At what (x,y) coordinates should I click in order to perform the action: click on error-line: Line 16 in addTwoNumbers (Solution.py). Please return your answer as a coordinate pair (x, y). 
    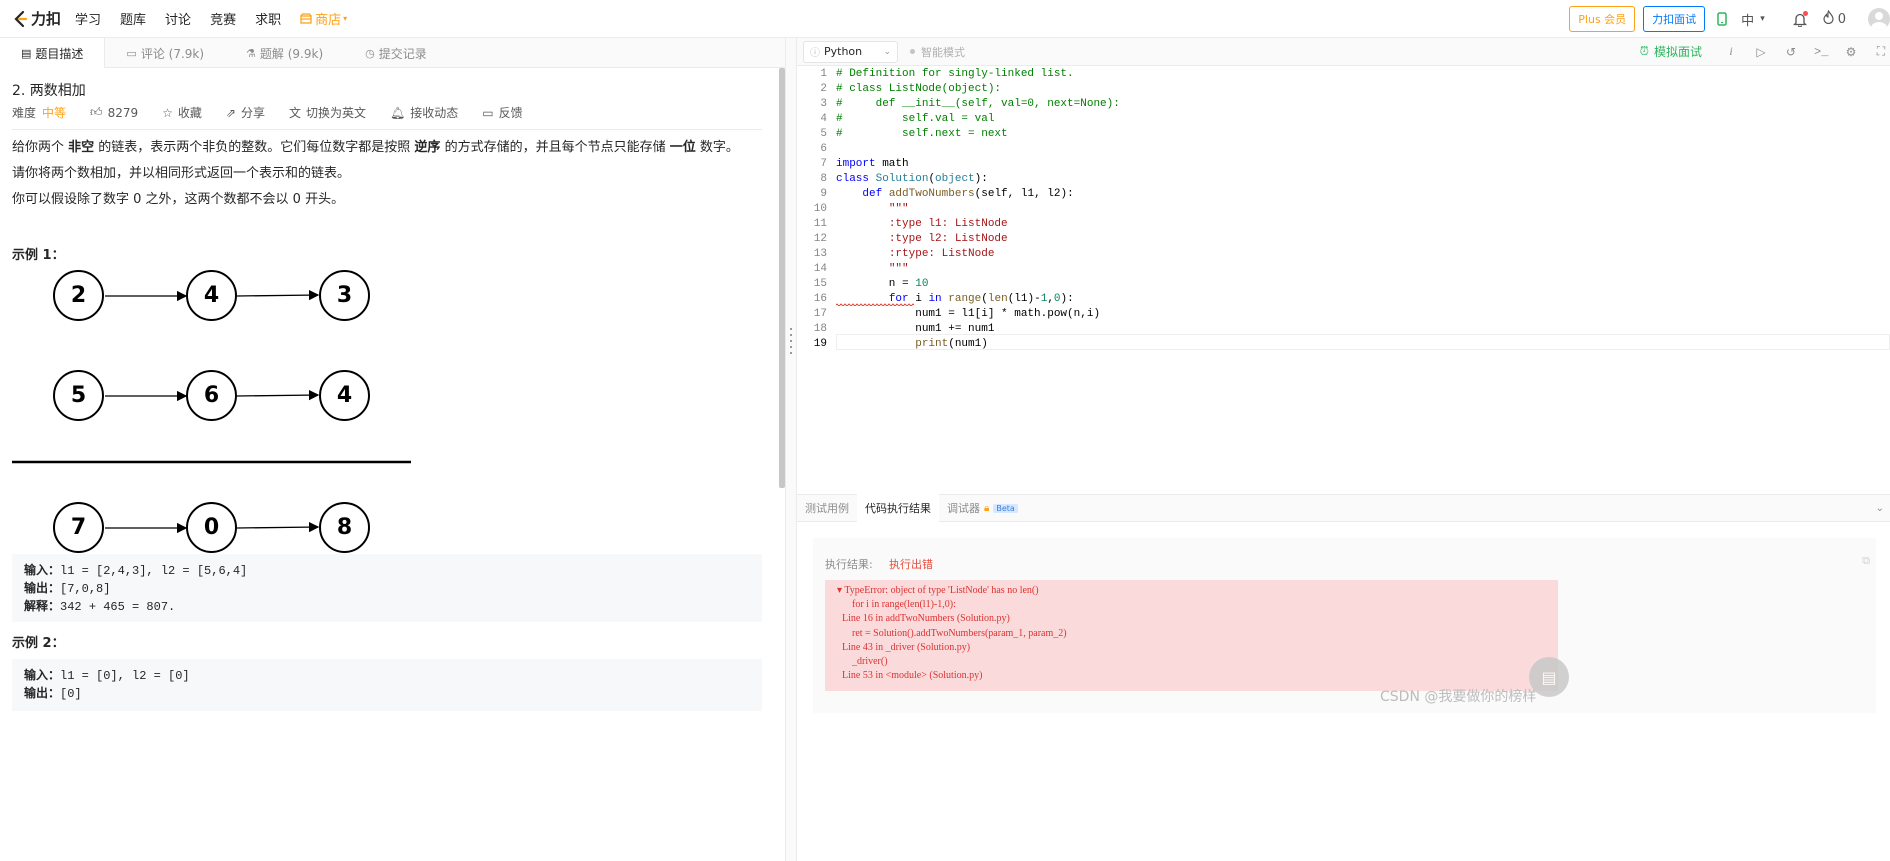
    Looking at the image, I should click on (923, 619).